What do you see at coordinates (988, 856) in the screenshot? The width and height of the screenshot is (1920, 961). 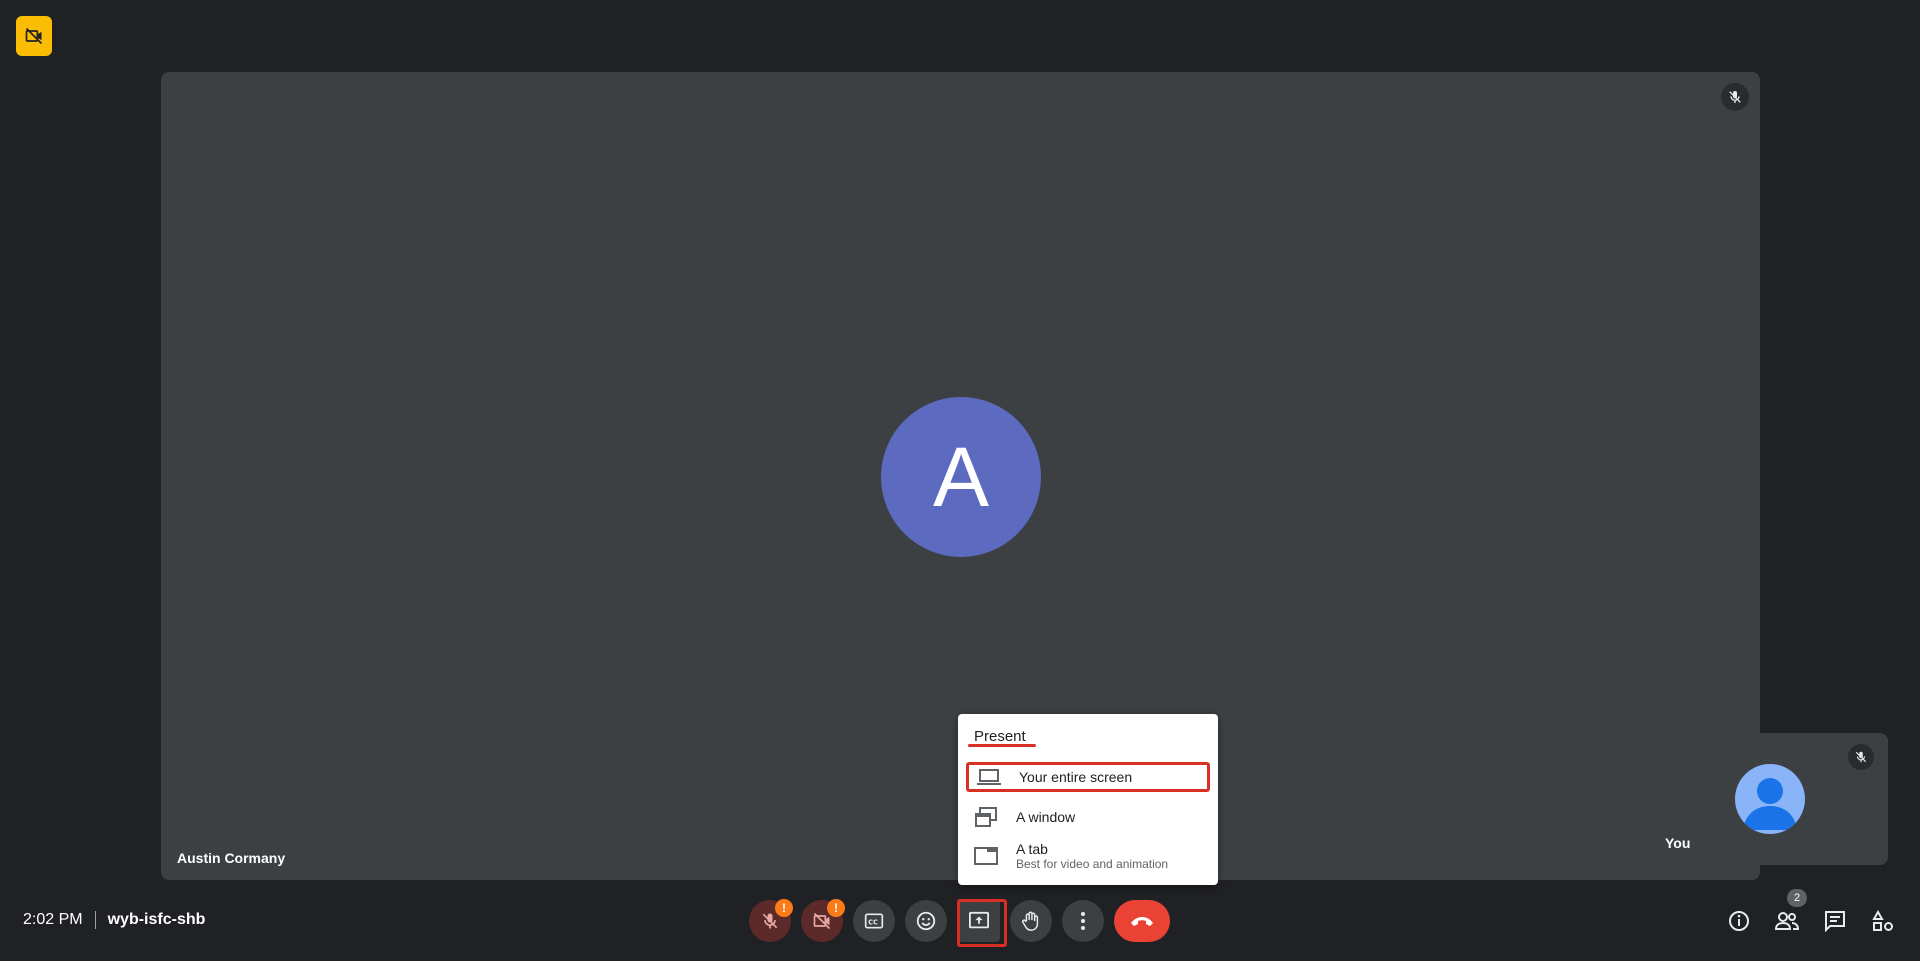 I see `tab-icon` at bounding box center [988, 856].